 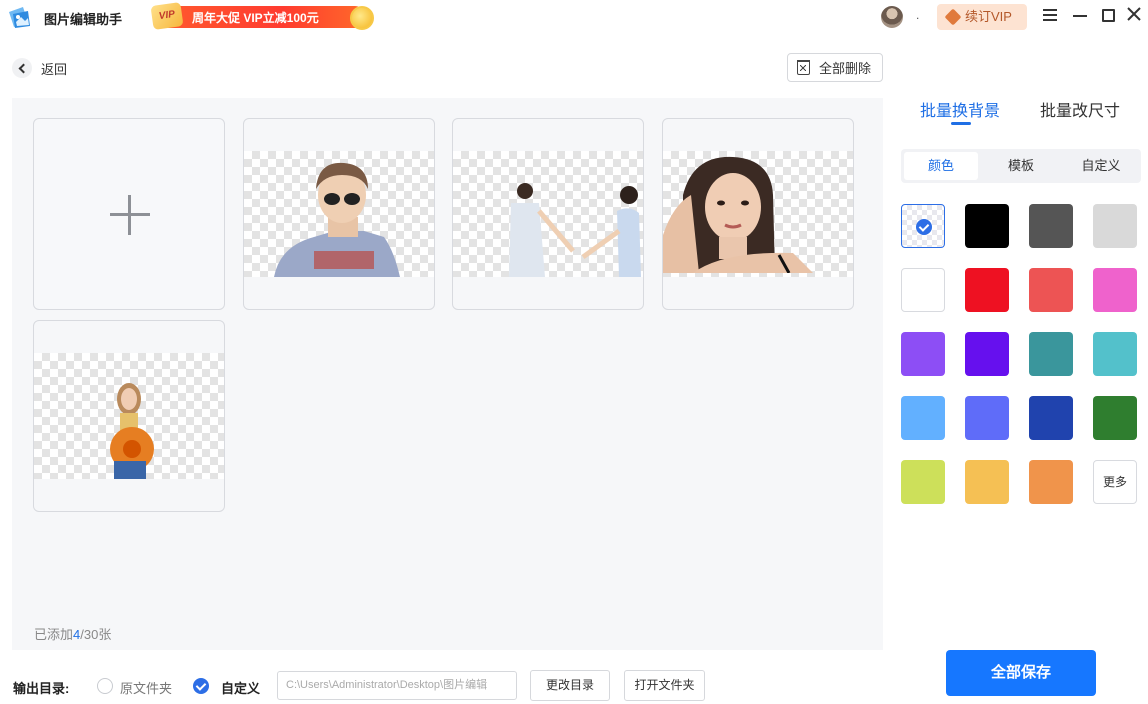 I want to click on add-image-card, so click(x=129, y=214).